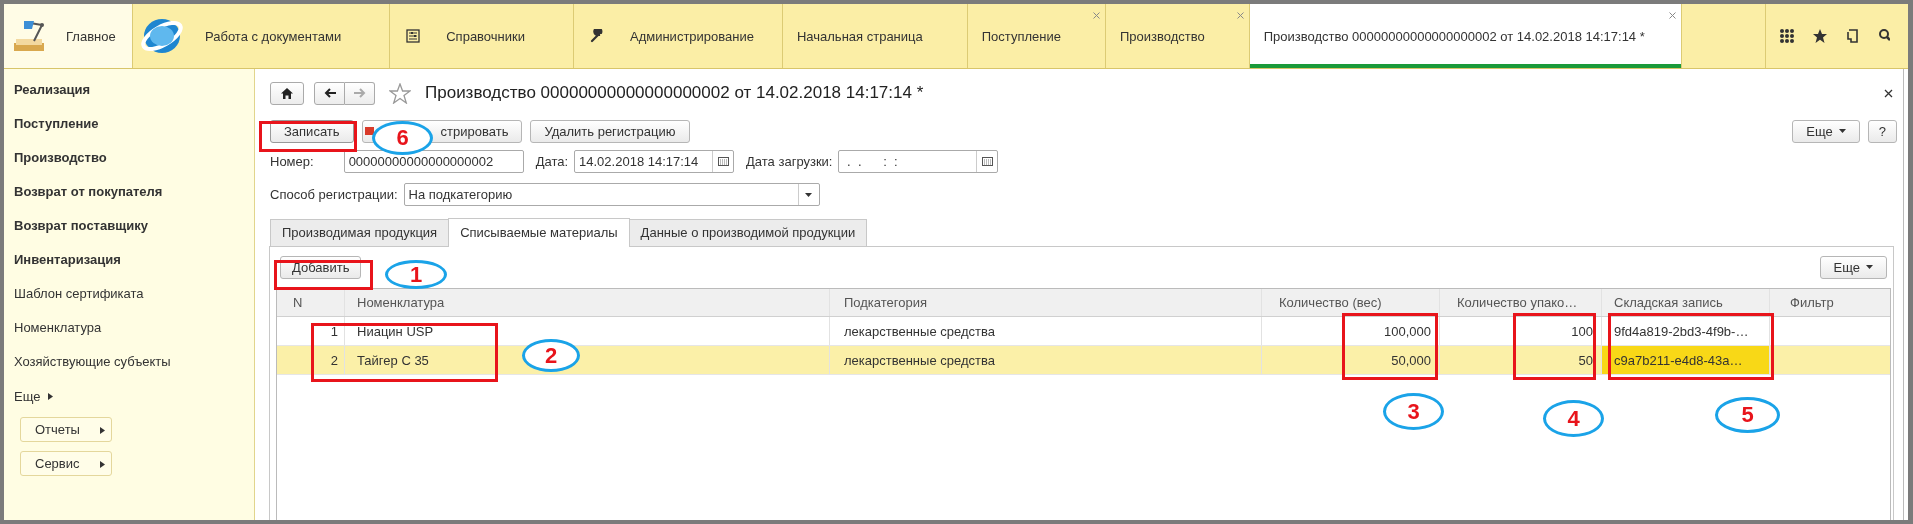 This screenshot has width=1913, height=524. What do you see at coordinates (92, 362) in the screenshot?
I see `sidebar-item: Хозяйствующие субъекты` at bounding box center [92, 362].